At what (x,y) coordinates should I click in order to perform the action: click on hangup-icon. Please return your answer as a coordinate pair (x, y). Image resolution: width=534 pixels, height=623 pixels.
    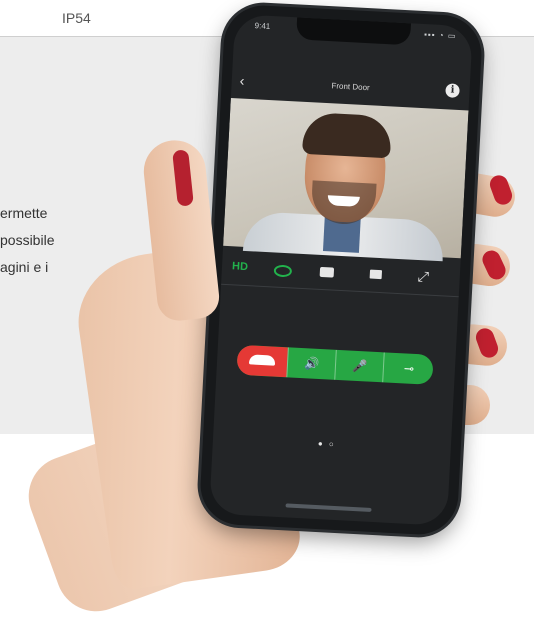
    Looking at the image, I should click on (262, 360).